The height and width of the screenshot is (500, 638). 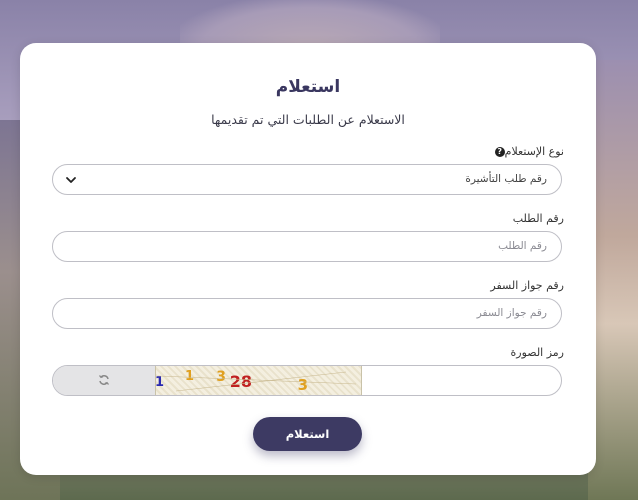 What do you see at coordinates (307, 434) in the screenshot?
I see `inquiry-submit-button: استعلام` at bounding box center [307, 434].